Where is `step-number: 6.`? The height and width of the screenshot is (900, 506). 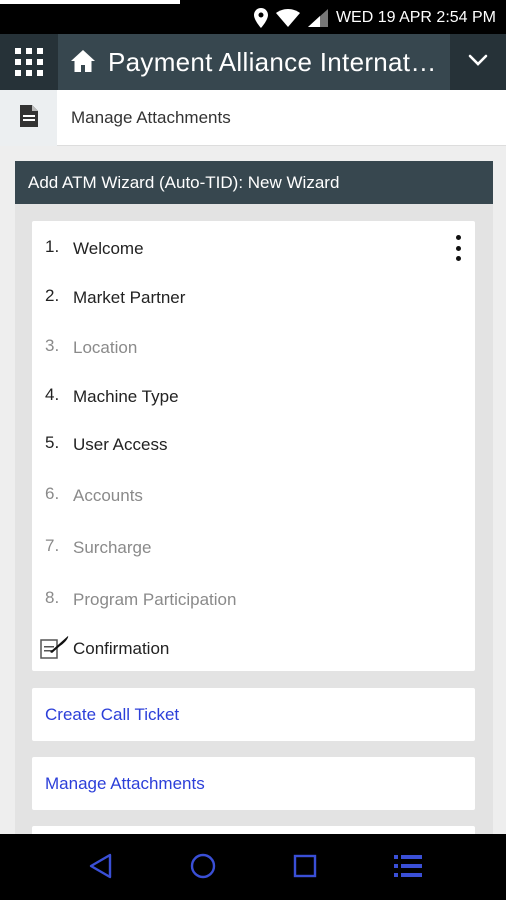 step-number: 6. is located at coordinates (52, 493).